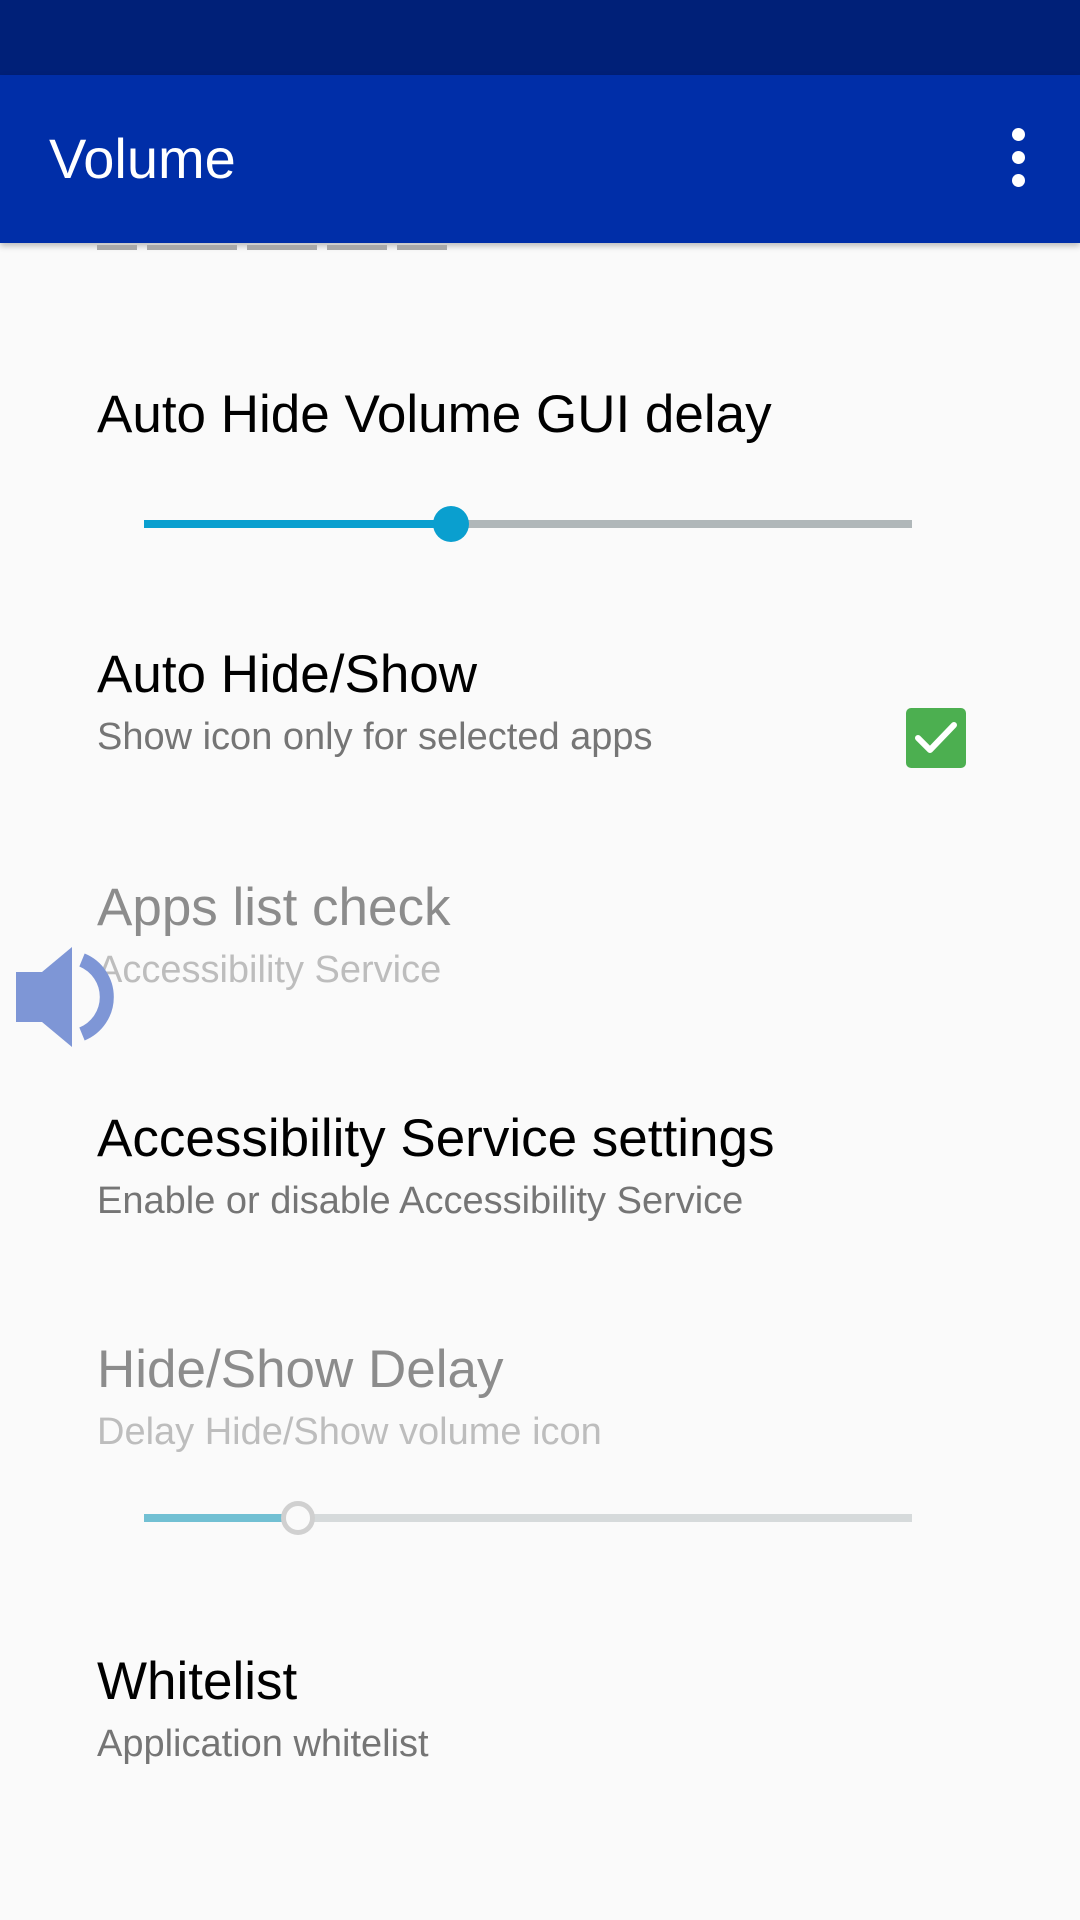 This screenshot has height=1920, width=1080. Describe the element at coordinates (65, 997) in the screenshot. I see `volume-speaker-icon` at that location.